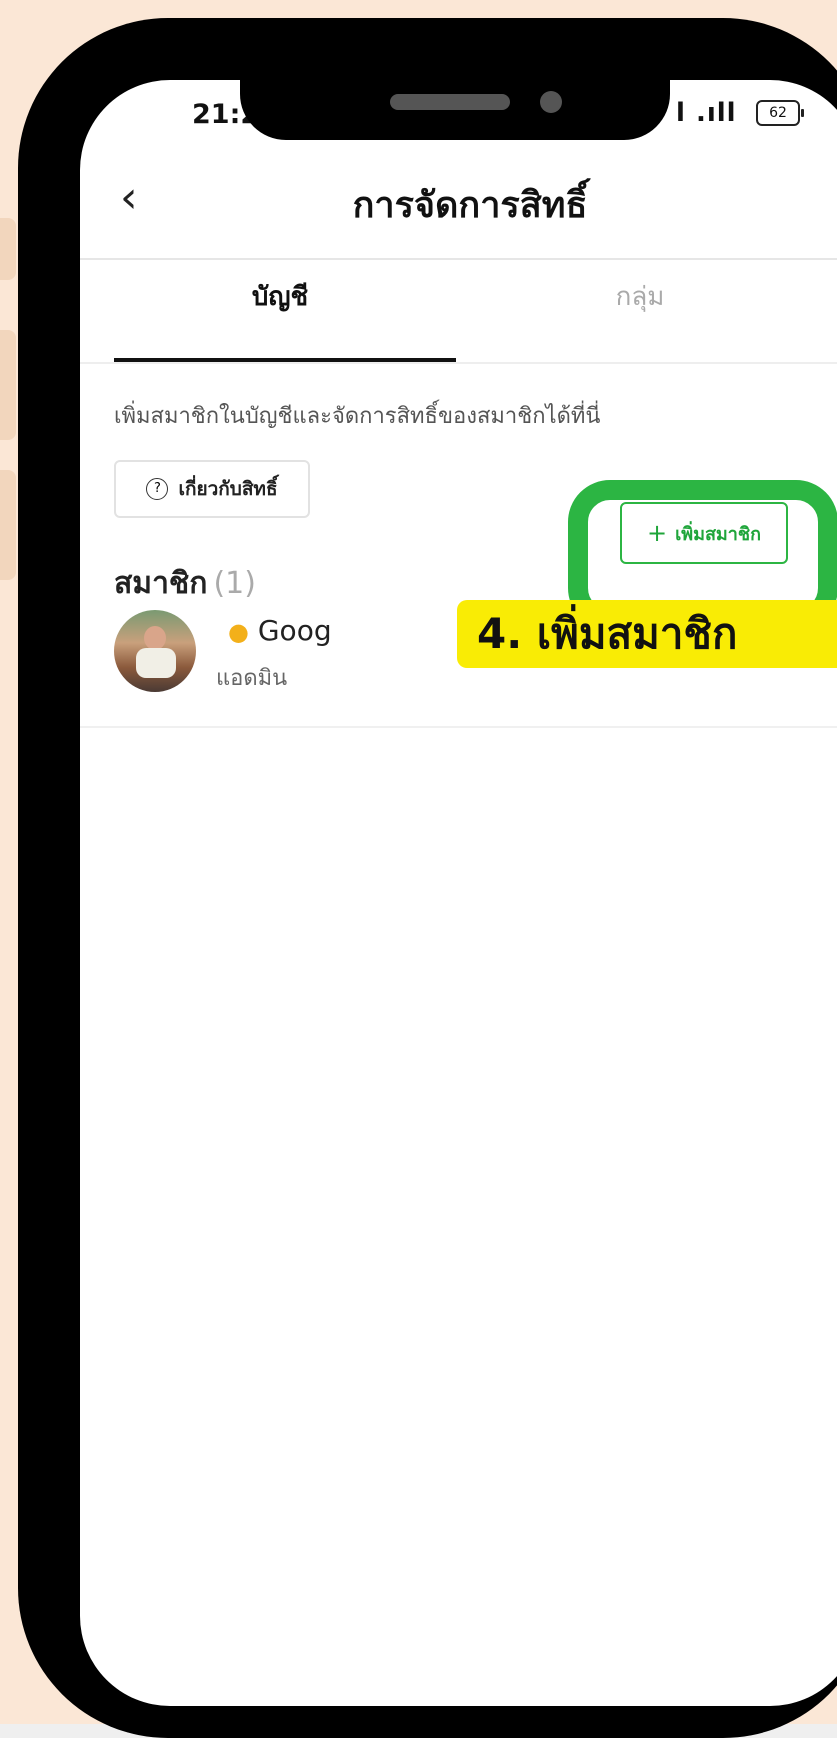 This screenshot has height=1738, width=837. Describe the element at coordinates (450, 102) in the screenshot. I see `speaker-grille` at that location.